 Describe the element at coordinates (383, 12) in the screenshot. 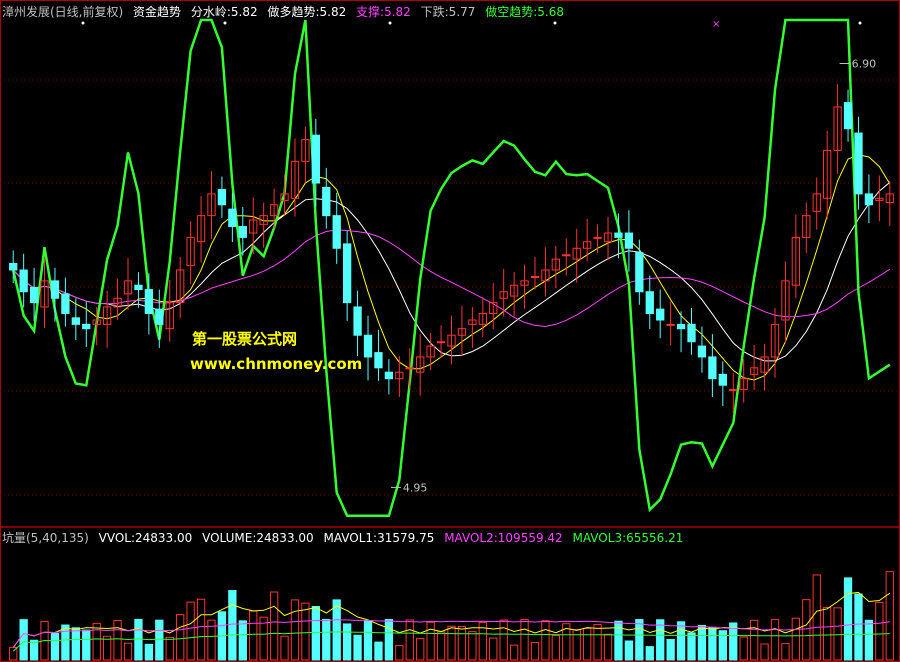

I see `zhicheng-value: 支撑:5.82` at that location.